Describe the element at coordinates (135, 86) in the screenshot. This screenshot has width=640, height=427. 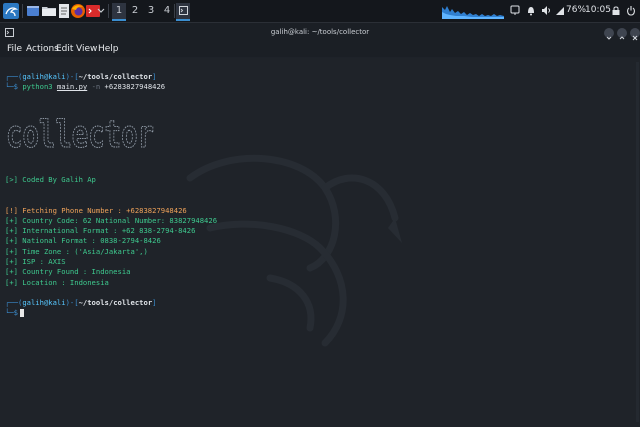
I see `command-arg: +6283827948426` at that location.